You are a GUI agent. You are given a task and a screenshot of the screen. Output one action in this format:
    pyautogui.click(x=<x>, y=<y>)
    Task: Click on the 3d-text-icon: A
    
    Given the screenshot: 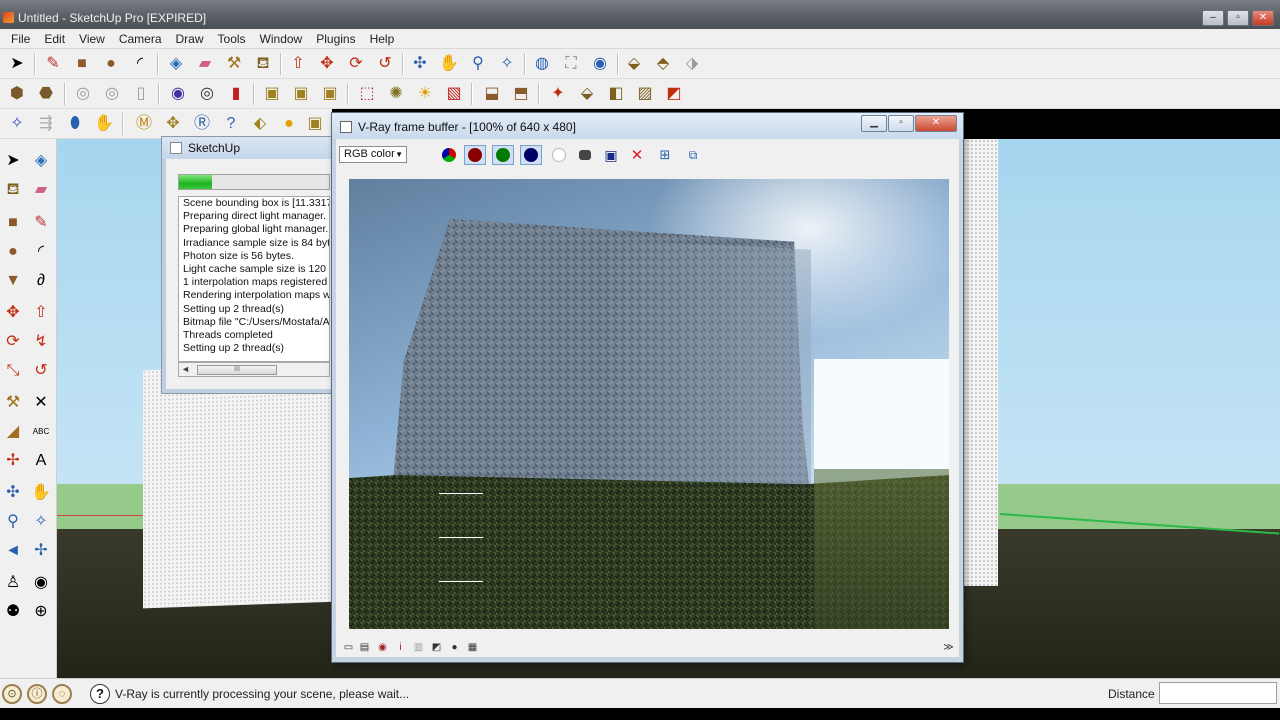 What is the action you would take?
    pyautogui.click(x=41, y=461)
    